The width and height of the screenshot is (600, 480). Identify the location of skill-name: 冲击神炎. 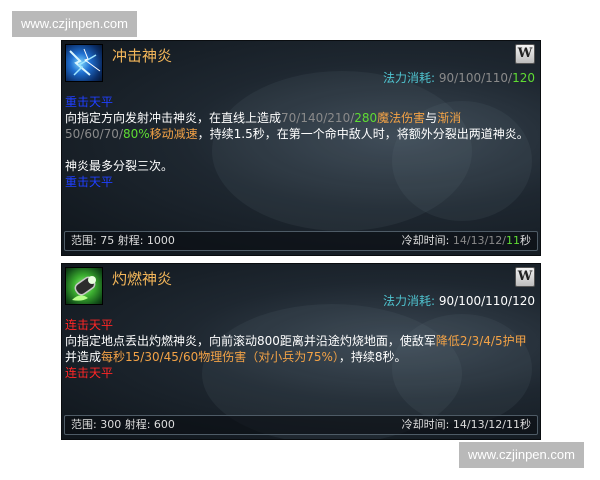
(142, 56).